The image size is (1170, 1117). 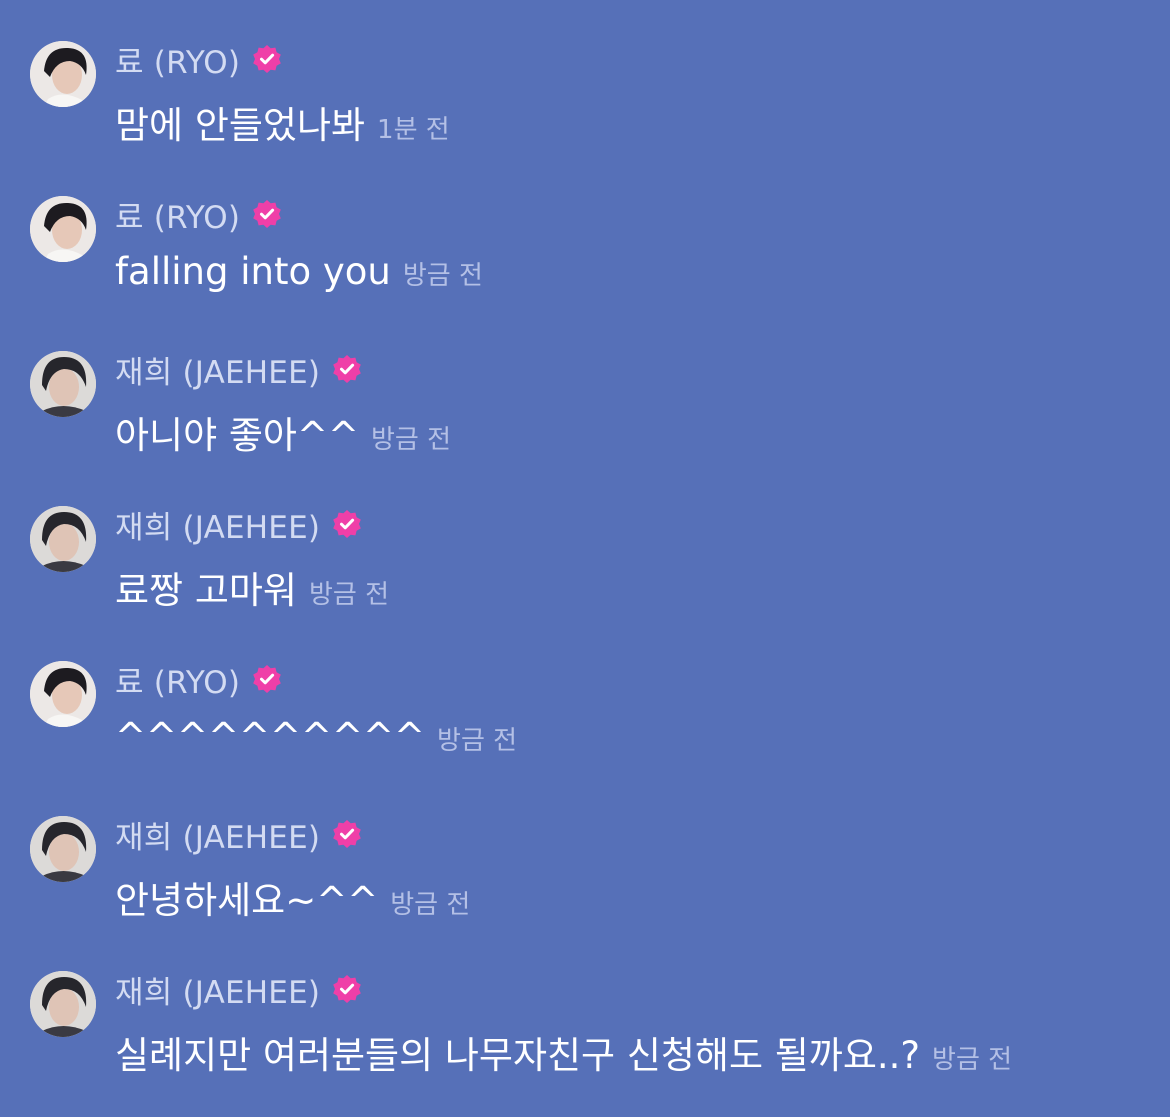 What do you see at coordinates (585, 112) in the screenshot?
I see `chat-message: 료 (RYO) 맘에 안들었나봐 1분 전` at bounding box center [585, 112].